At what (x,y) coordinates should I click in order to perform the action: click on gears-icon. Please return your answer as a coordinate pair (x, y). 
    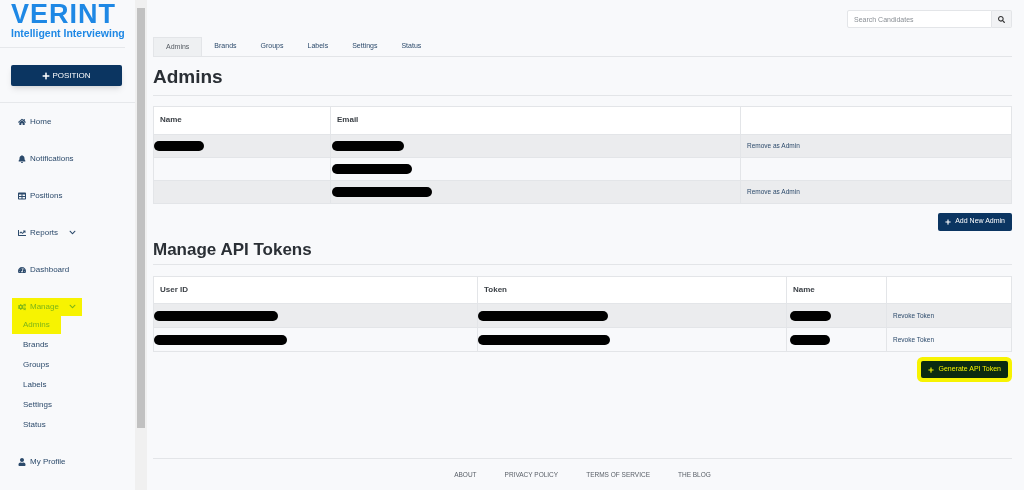
    Looking at the image, I should click on (22, 306).